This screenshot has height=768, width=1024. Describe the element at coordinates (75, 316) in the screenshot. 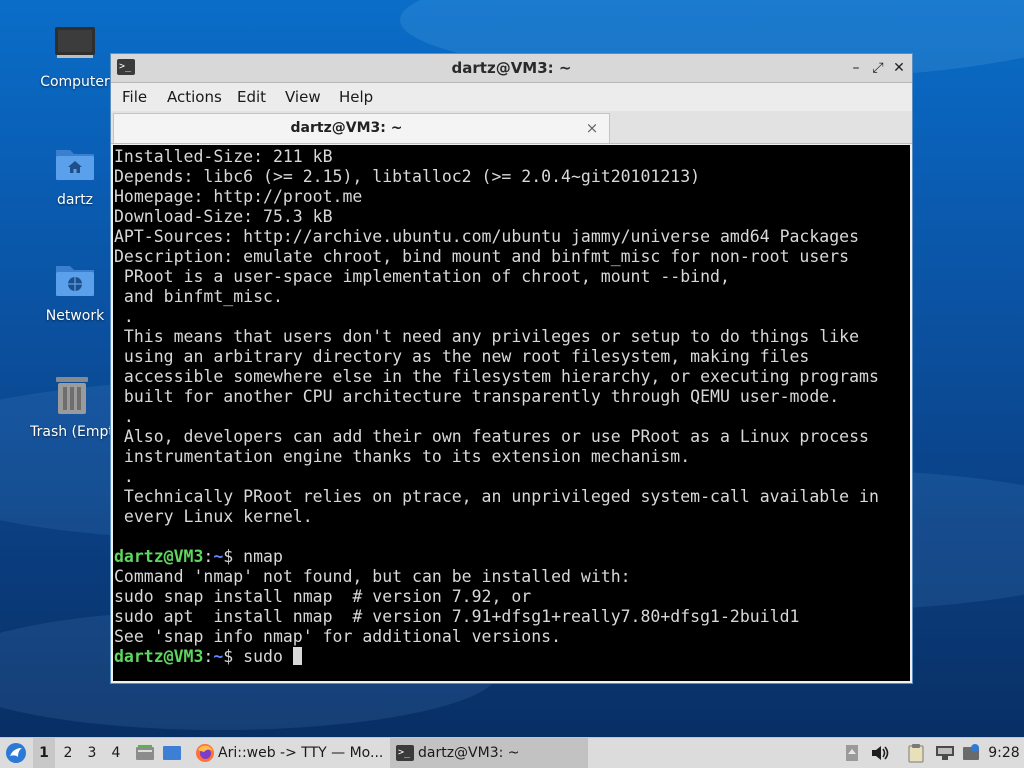

I see `desktop-icon-label: Network` at that location.